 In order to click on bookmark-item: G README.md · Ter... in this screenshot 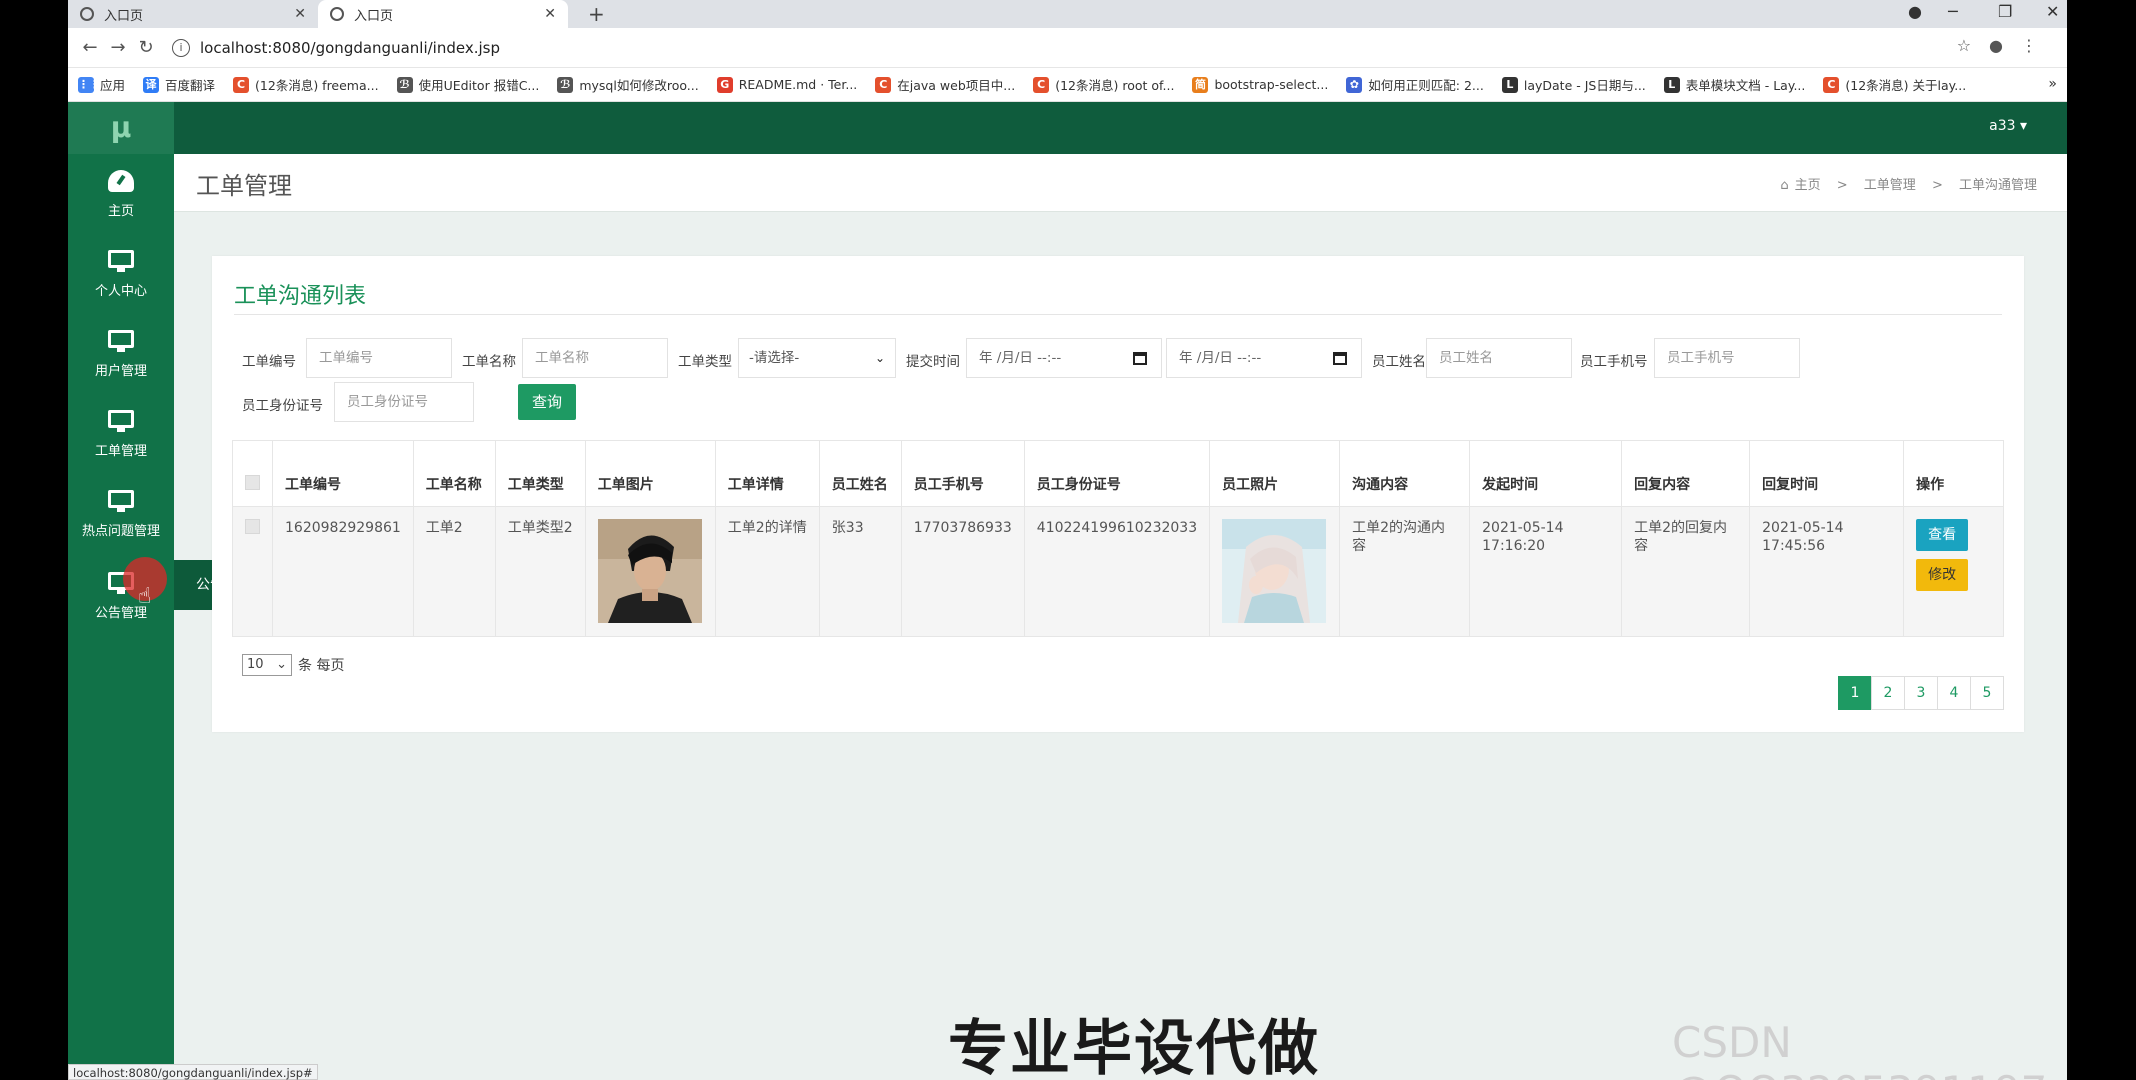, I will do `click(786, 84)`.